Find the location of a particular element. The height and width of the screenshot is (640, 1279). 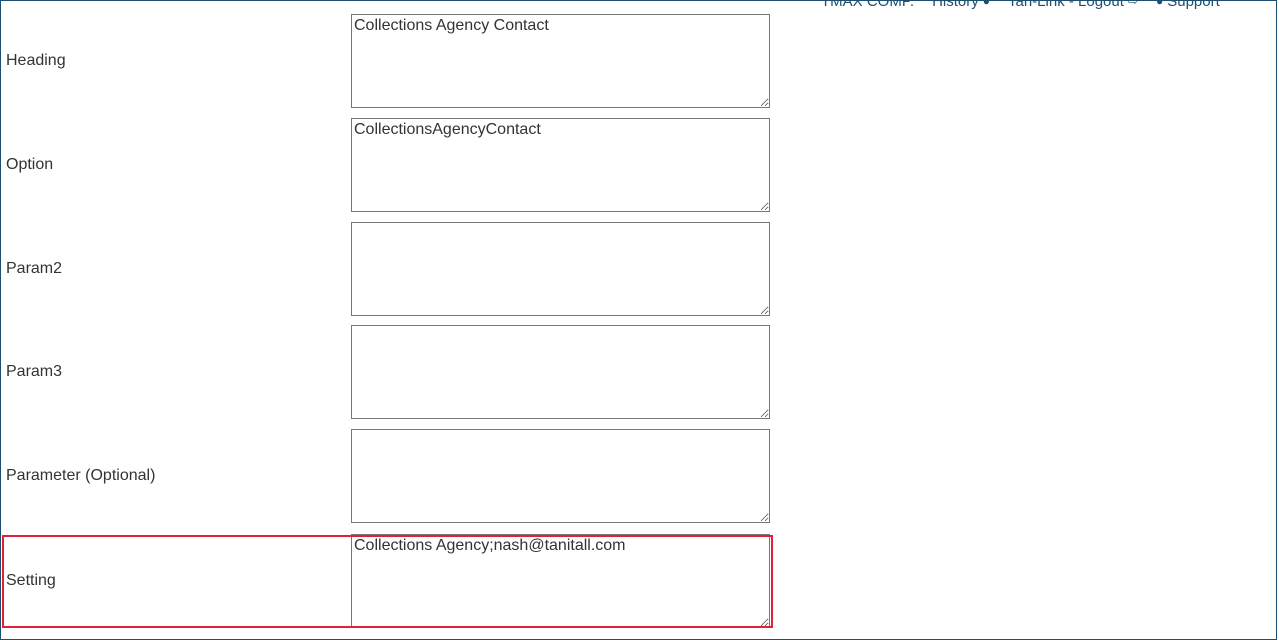

heading-label: Heading is located at coordinates (36, 60).